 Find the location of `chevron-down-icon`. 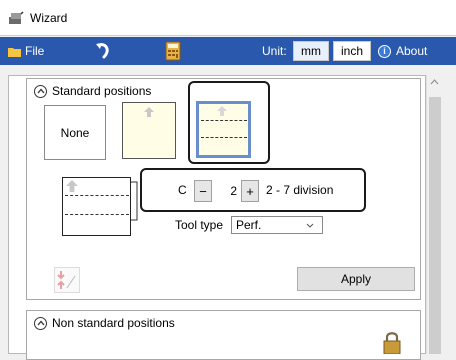

chevron-down-icon is located at coordinates (310, 225).